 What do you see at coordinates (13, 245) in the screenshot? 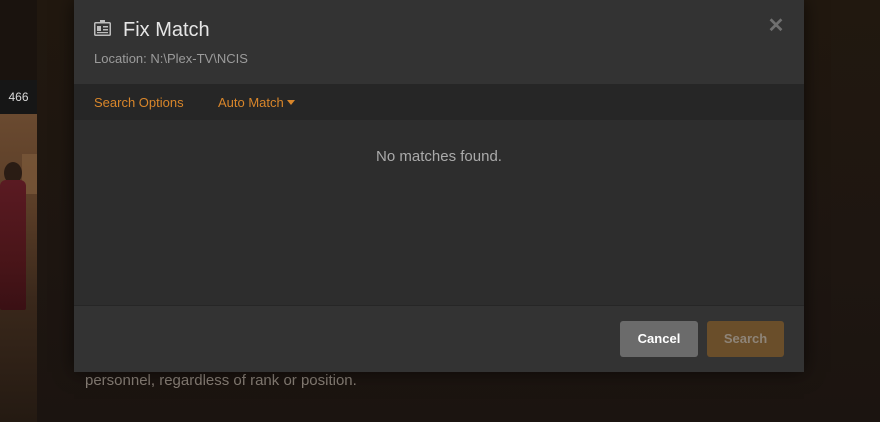
I see `poster-figure-body` at bounding box center [13, 245].